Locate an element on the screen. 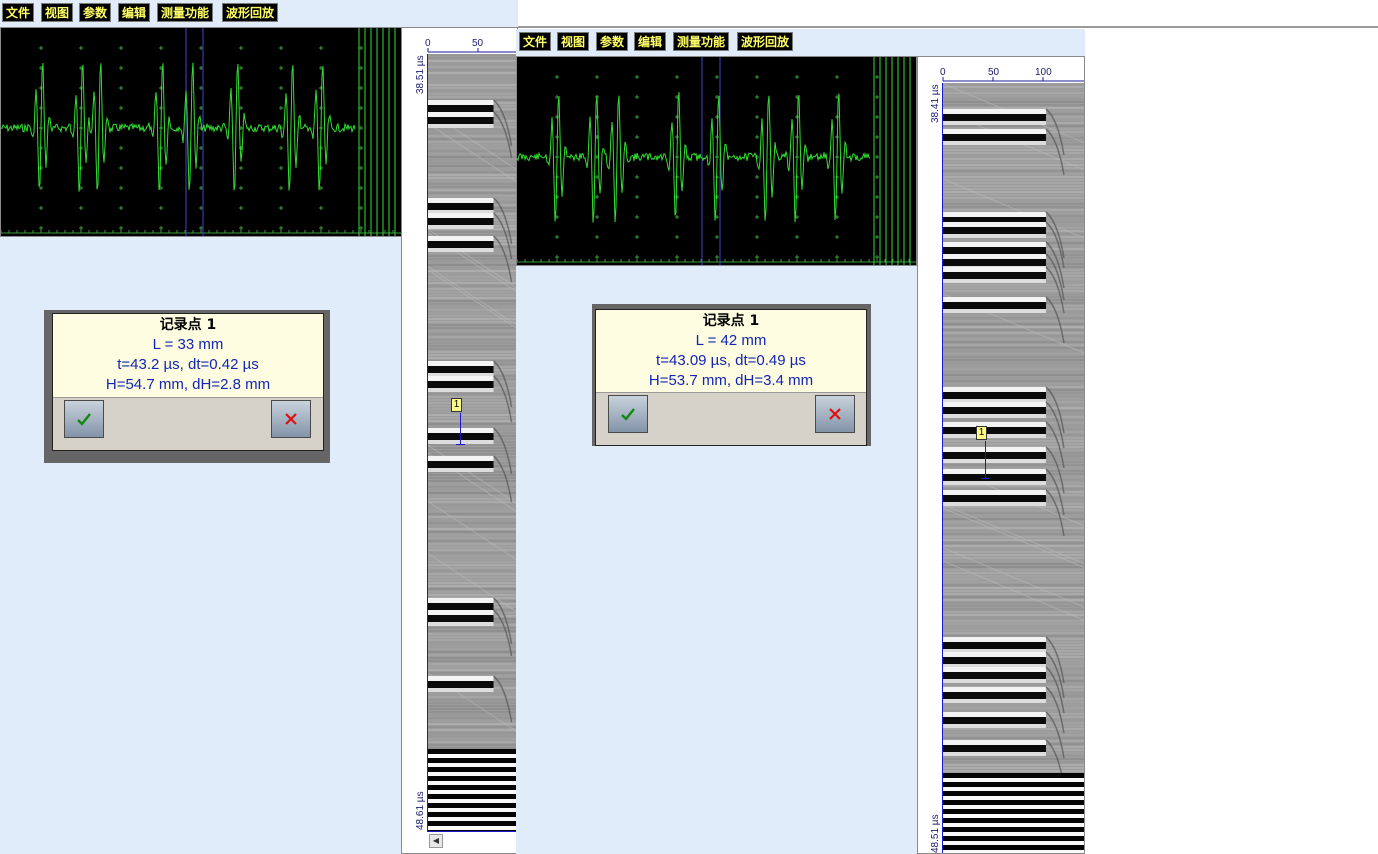 The image size is (1378, 854). bscan-bottom-label: 48.51 µs is located at coordinates (935, 833).